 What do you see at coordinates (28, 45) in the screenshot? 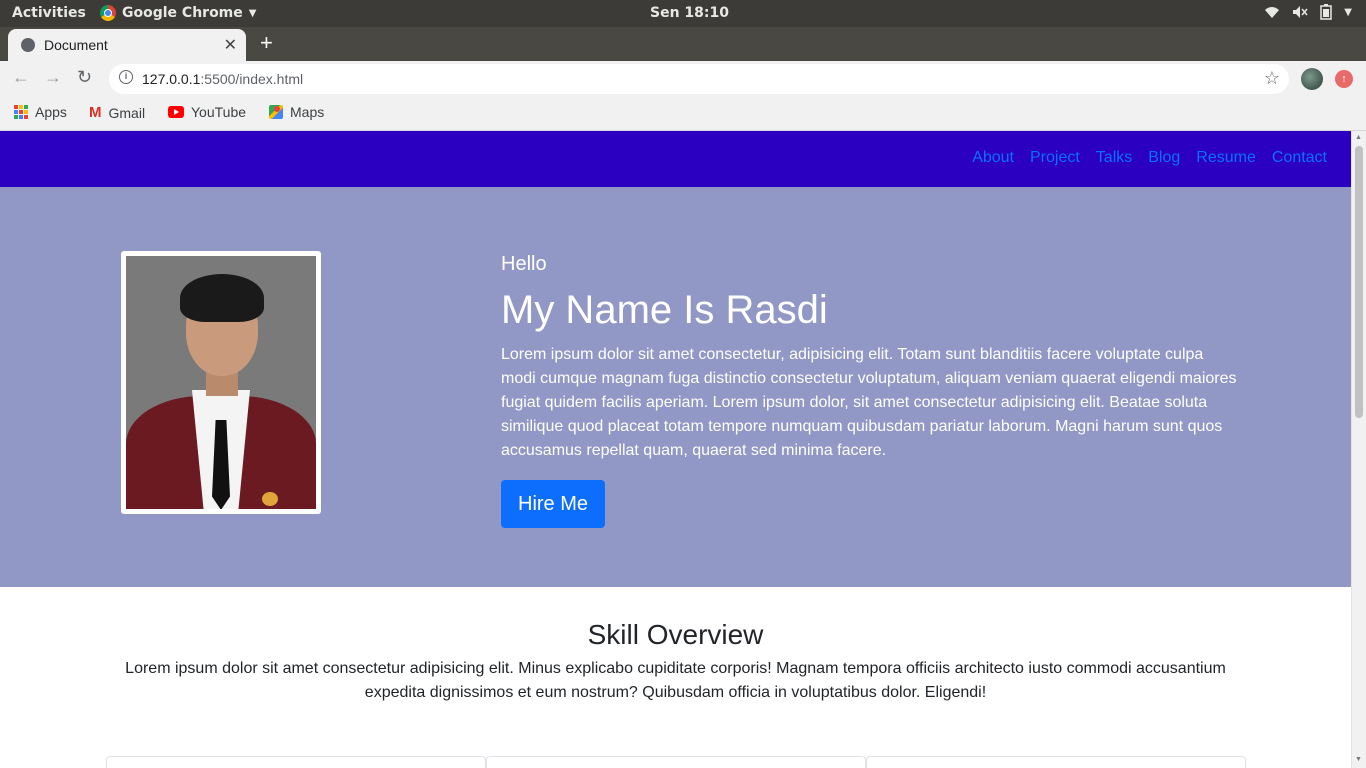
I see `globe-icon` at bounding box center [28, 45].